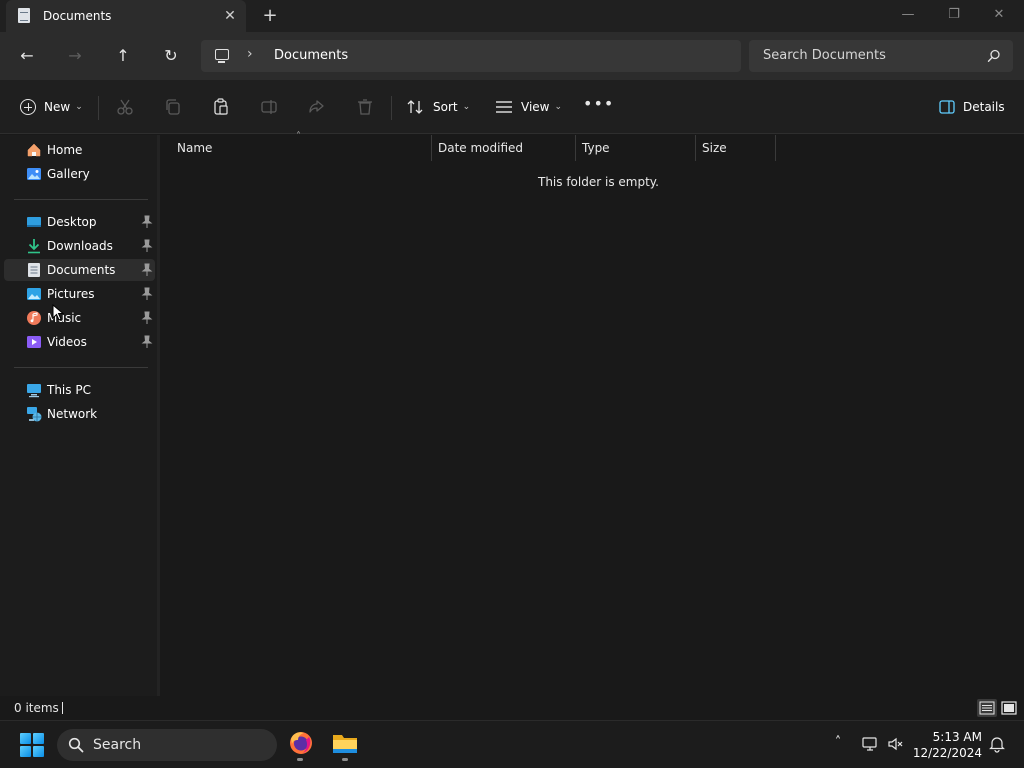  Describe the element at coordinates (65, 150) in the screenshot. I see `sidebar-item-label: Home` at that location.